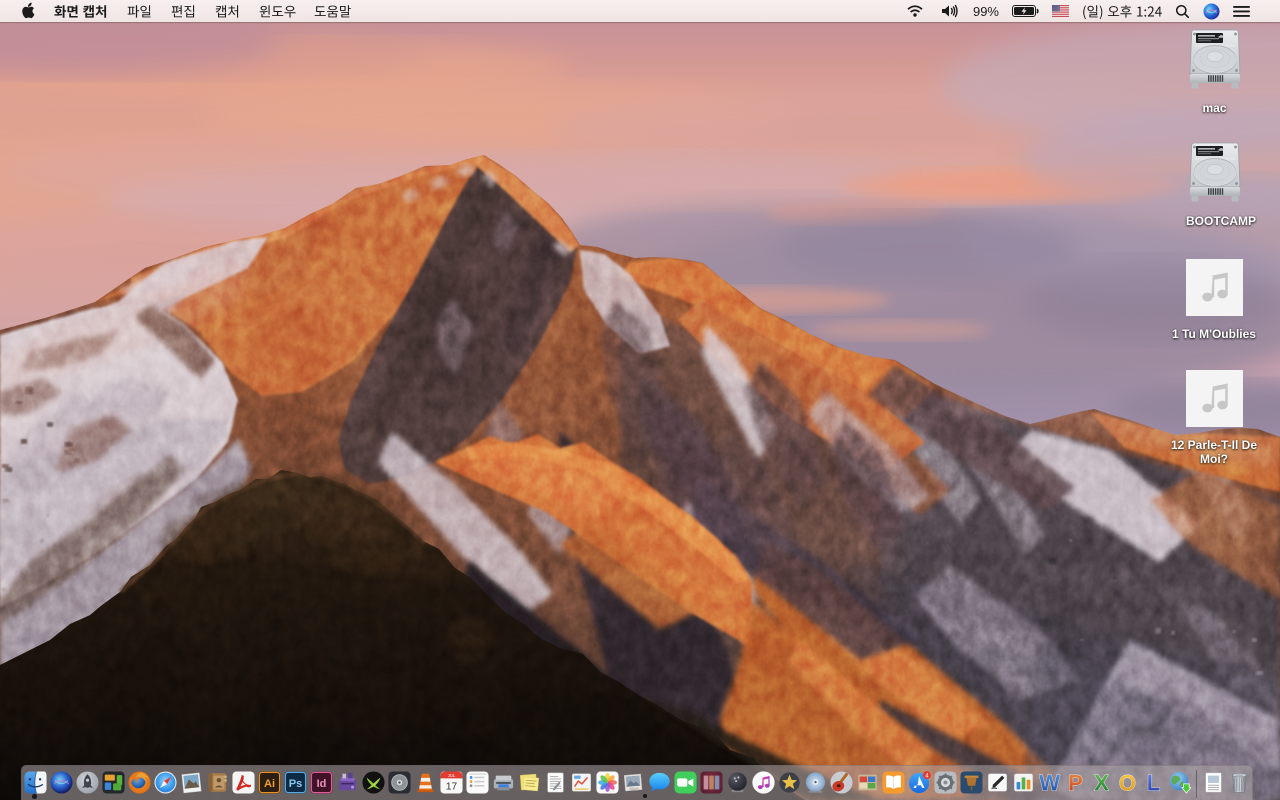  Describe the element at coordinates (295, 784) in the screenshot. I see `svg-text: Ps` at that location.